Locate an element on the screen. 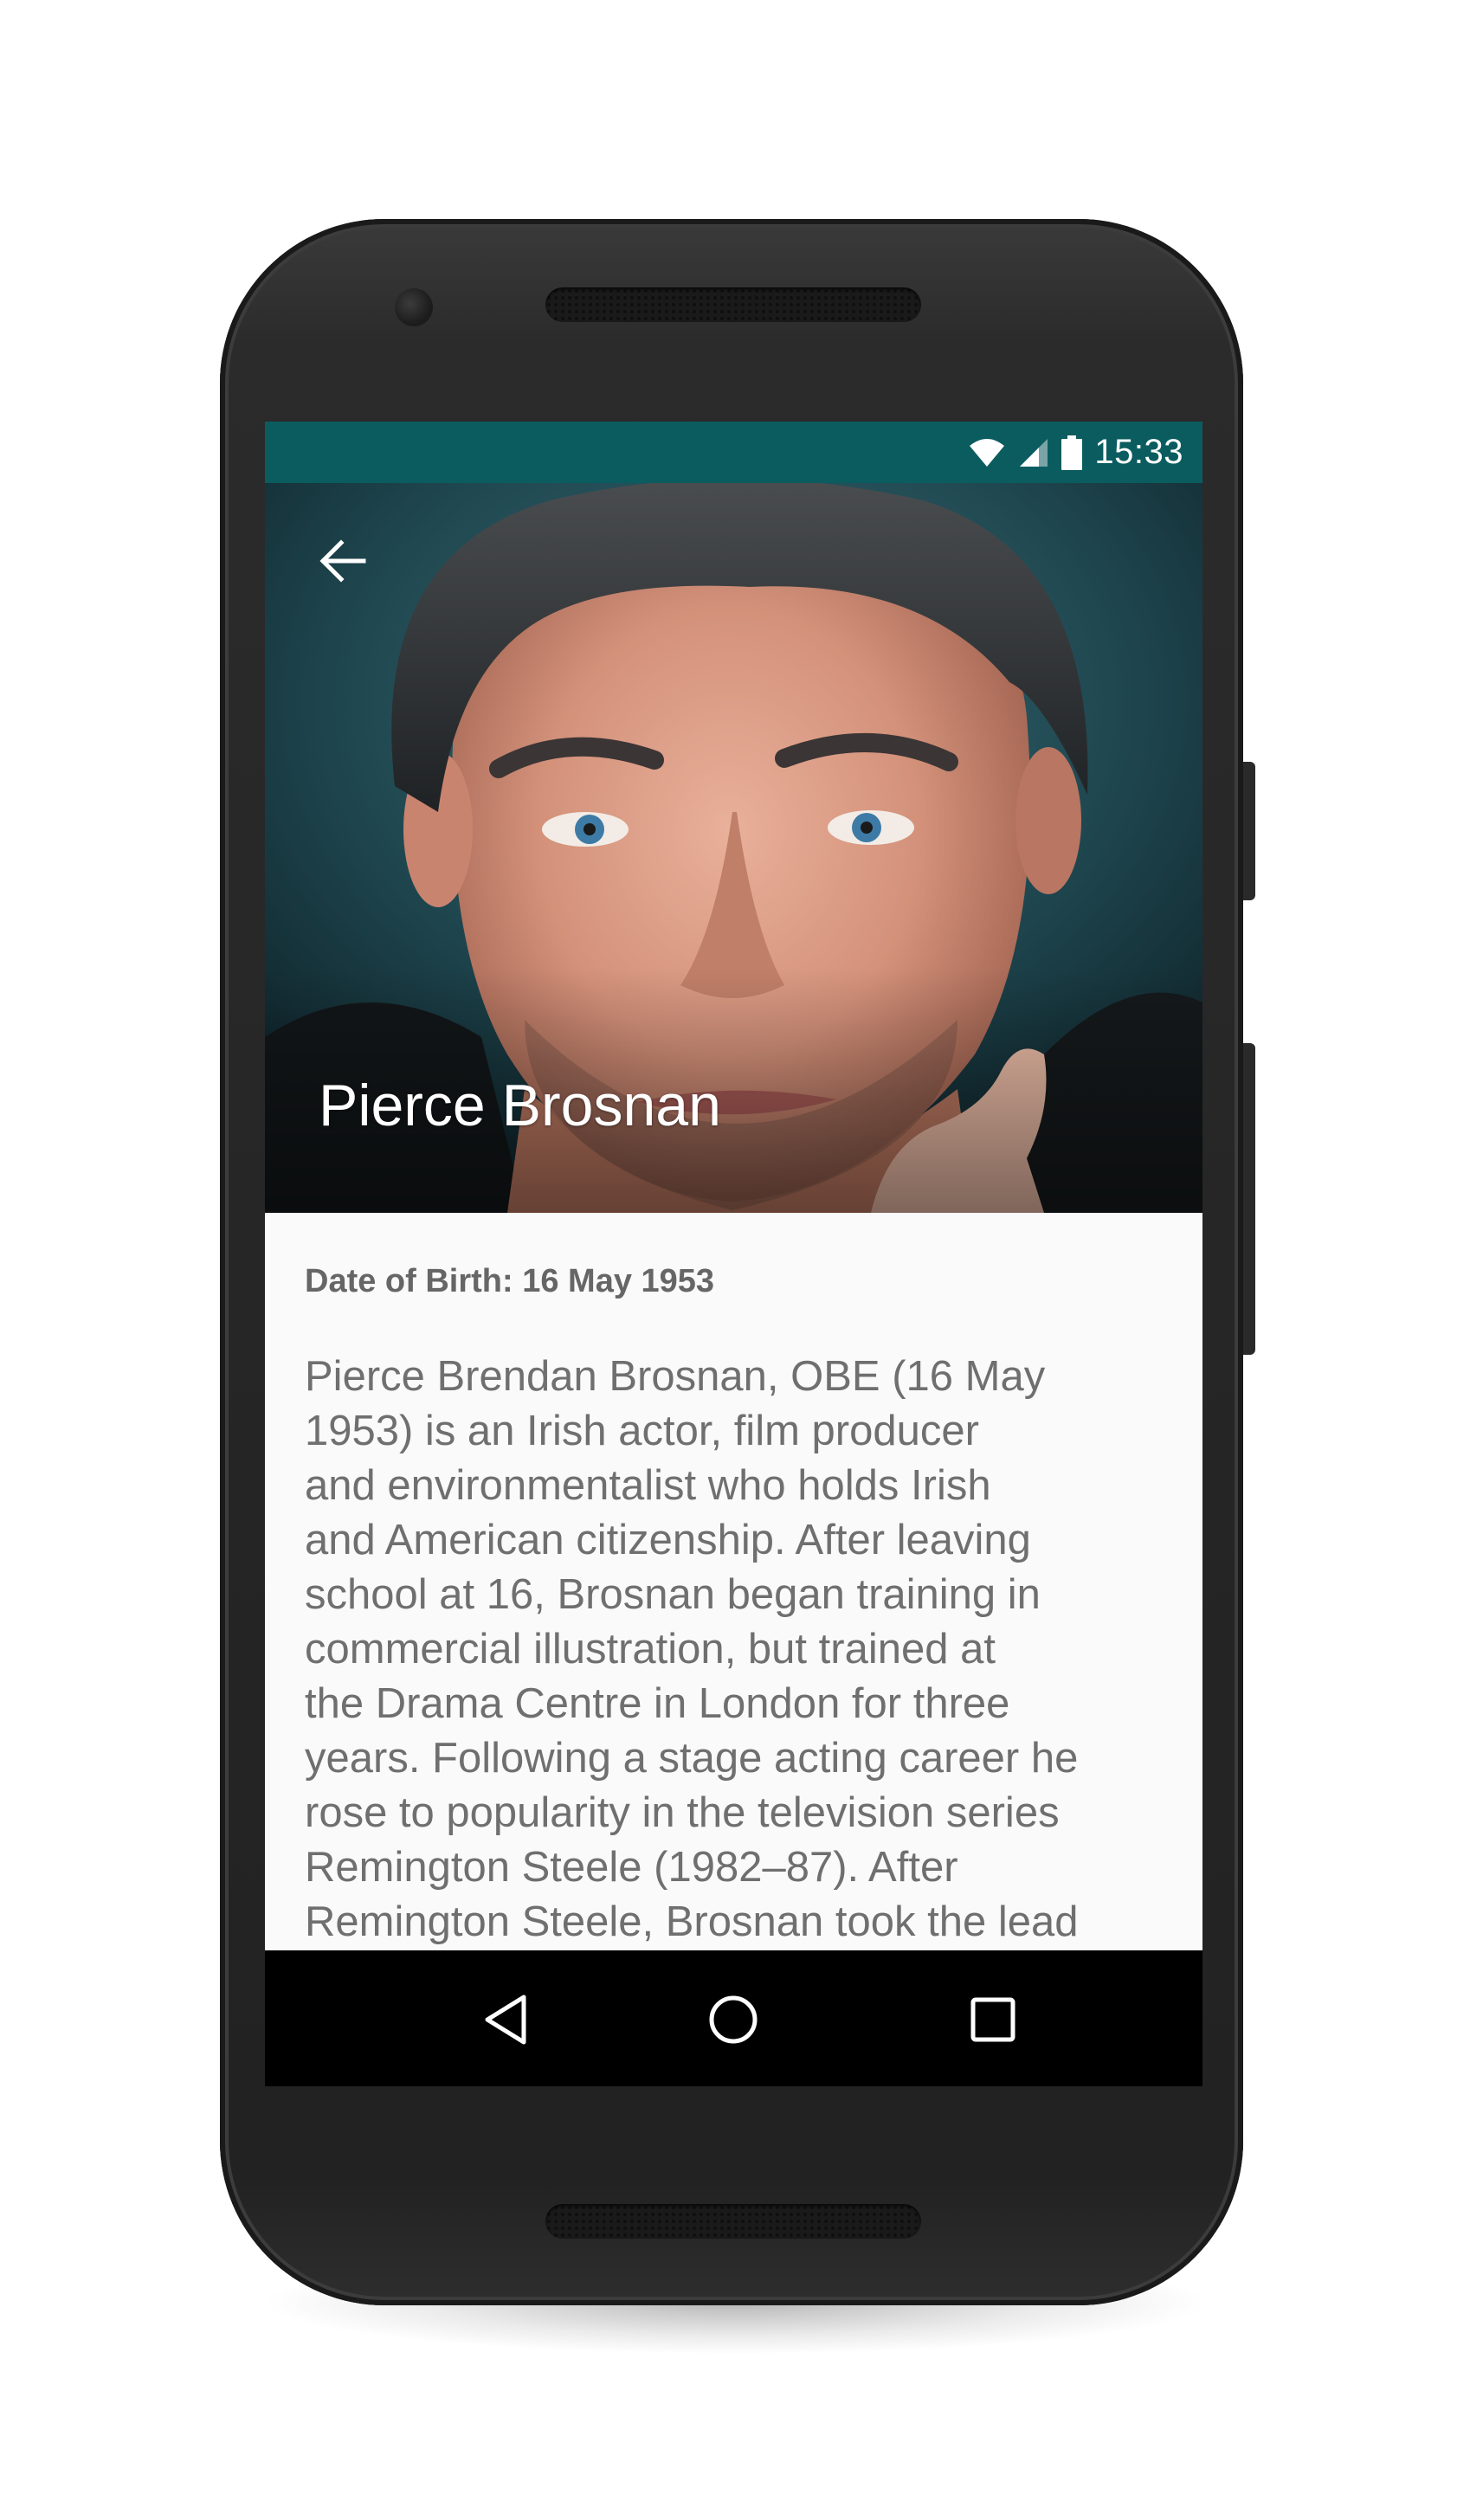 The image size is (1470, 2520). circle-home-icon is located at coordinates (733, 2019).